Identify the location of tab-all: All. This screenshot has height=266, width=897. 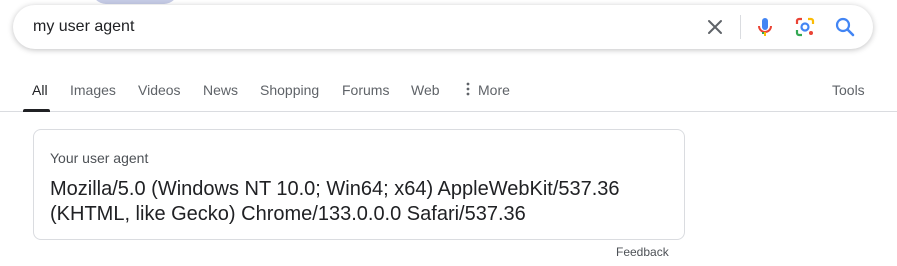
(40, 90).